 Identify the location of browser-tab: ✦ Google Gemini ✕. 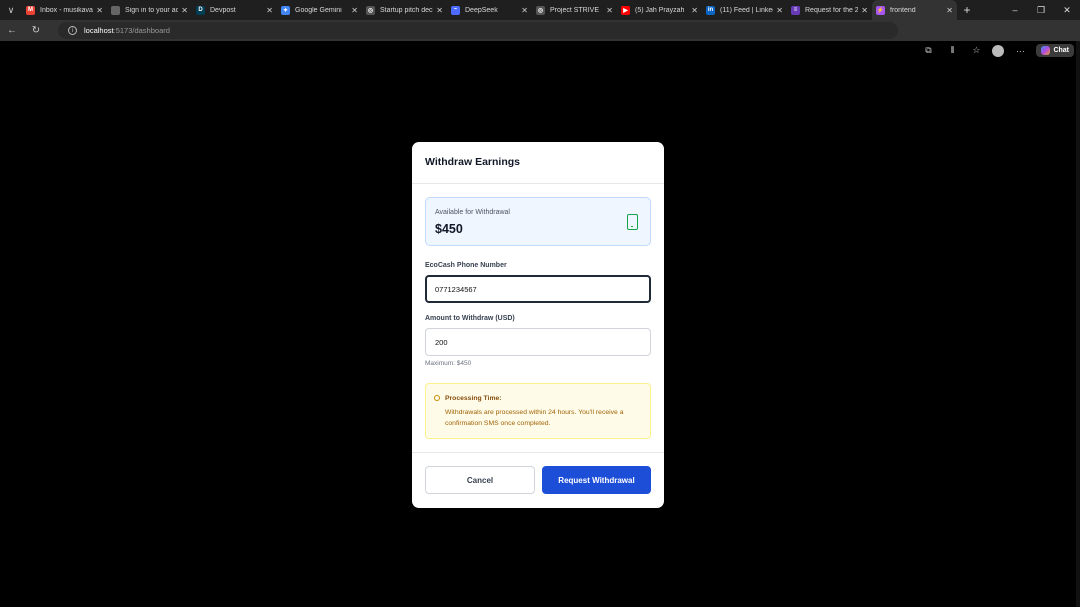
(319, 10).